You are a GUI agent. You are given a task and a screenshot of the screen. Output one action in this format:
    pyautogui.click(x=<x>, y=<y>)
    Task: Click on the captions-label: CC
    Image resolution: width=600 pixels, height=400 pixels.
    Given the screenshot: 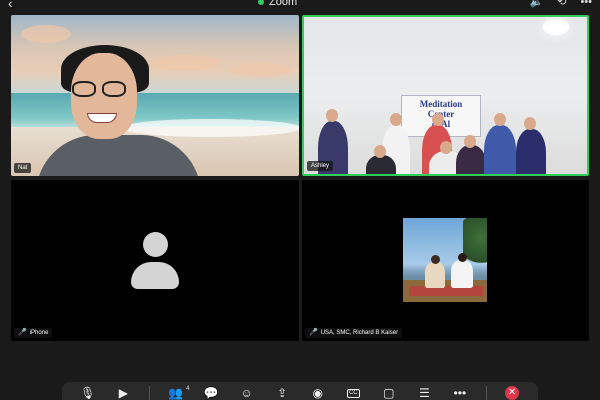 What is the action you would take?
    pyautogui.click(x=353, y=393)
    